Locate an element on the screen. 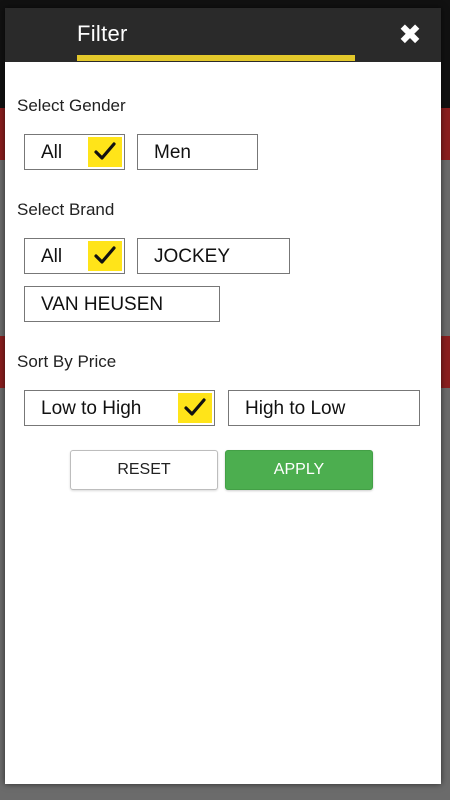 This screenshot has height=800, width=450. brand-option-all: All is located at coordinates (74, 256).